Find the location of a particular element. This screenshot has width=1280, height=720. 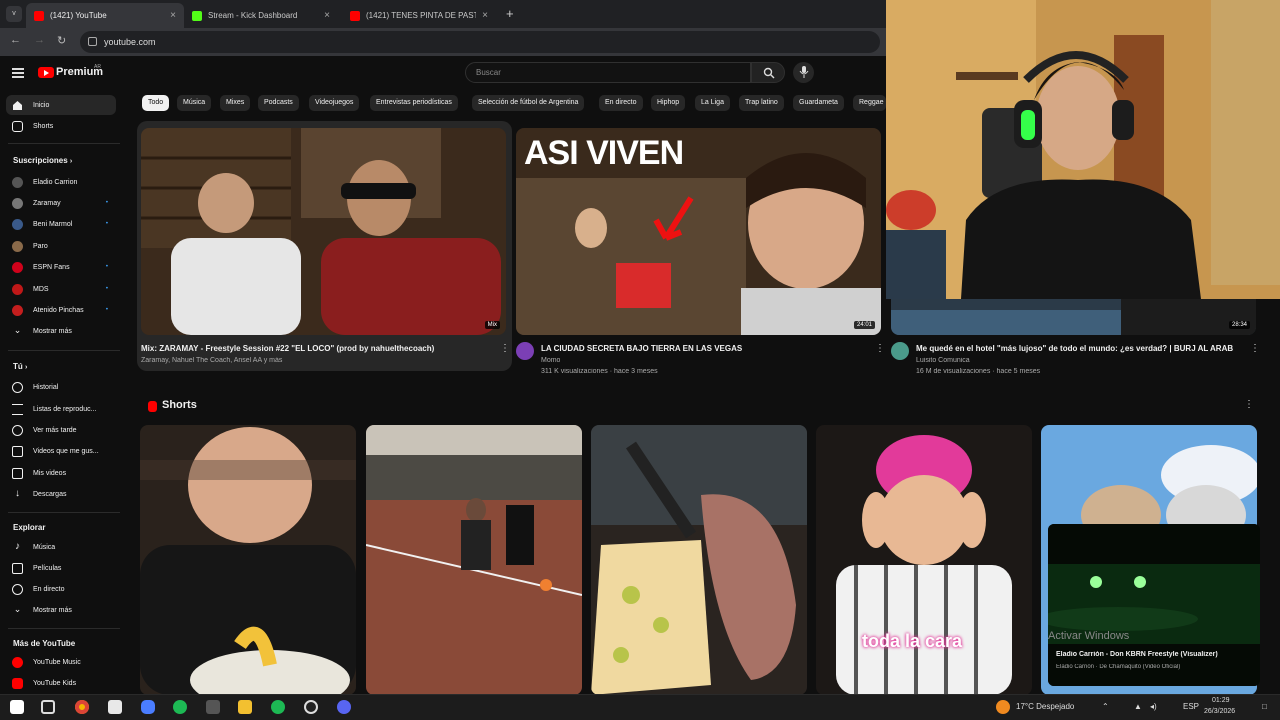

chip-musica: Música is located at coordinates (194, 103).